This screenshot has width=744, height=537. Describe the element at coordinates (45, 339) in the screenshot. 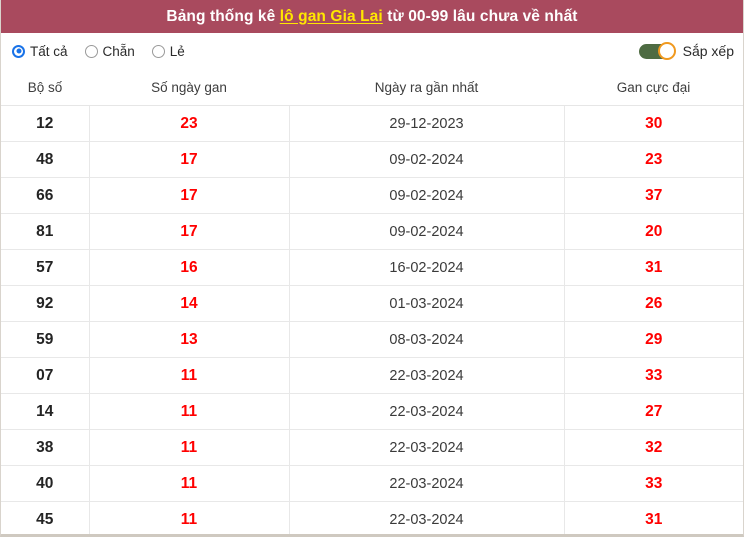

I see `cell-bo-so: 59` at that location.